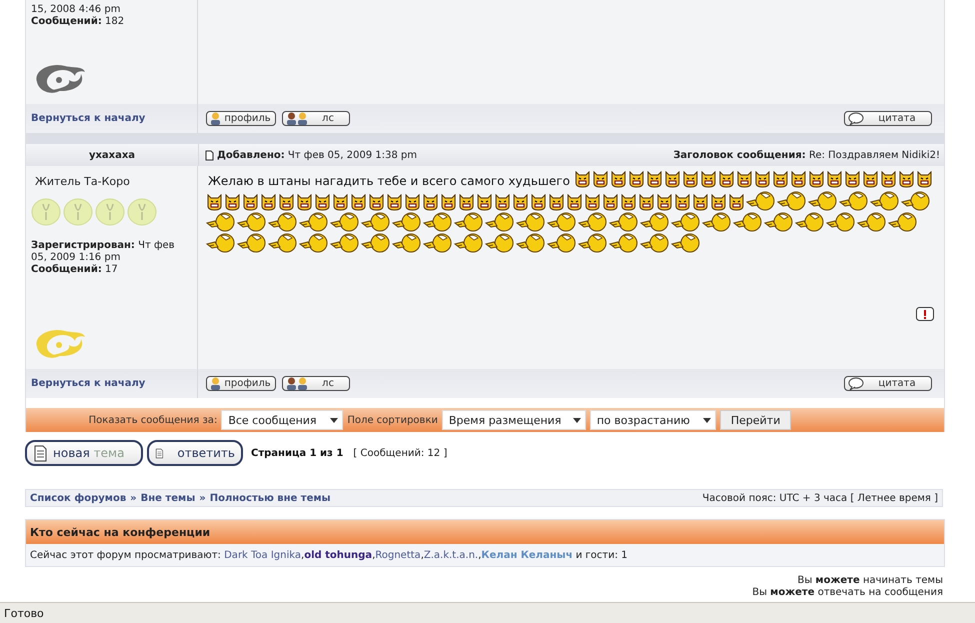 This screenshot has height=623, width=975. Describe the element at coordinates (126, 555) in the screenshot. I see `online-lead: Сейчас этот форум просматривают:` at that location.